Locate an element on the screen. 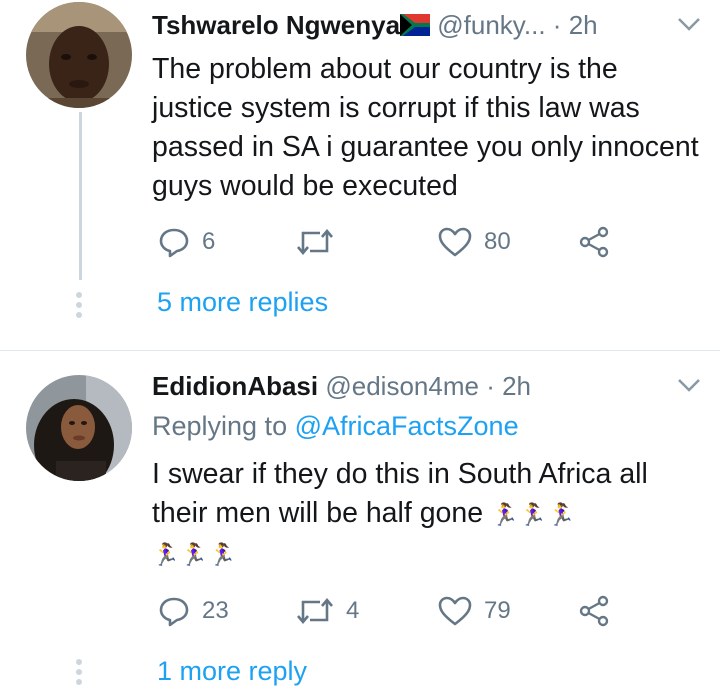  retweet-button: 4 is located at coordinates (327, 611).